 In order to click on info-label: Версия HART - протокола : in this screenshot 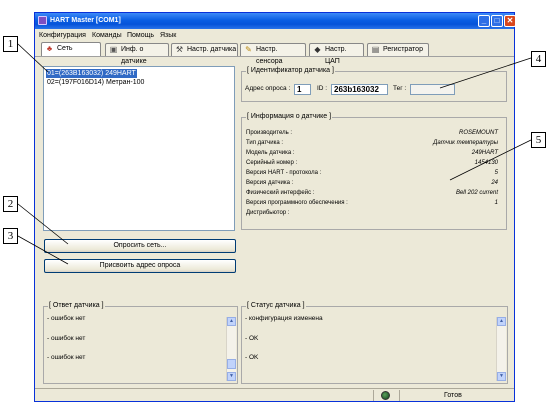, I will do `click(284, 173)`.